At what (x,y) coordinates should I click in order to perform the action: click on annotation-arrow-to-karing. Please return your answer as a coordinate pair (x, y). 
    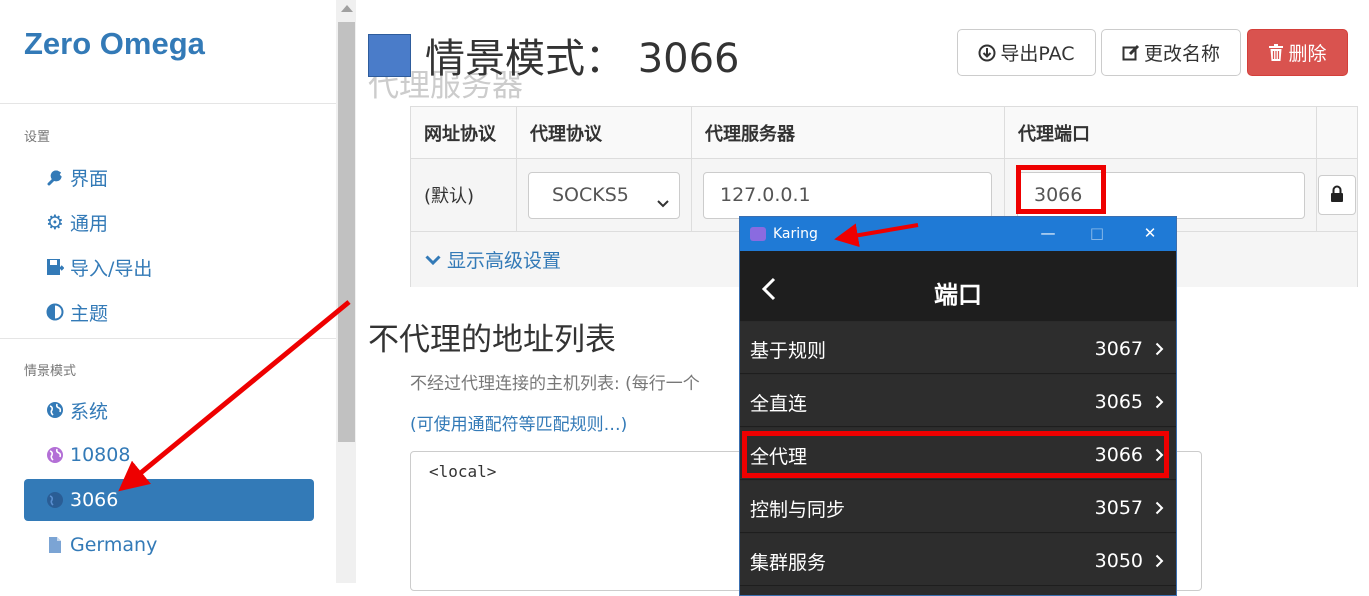
    Looking at the image, I should click on (876, 235).